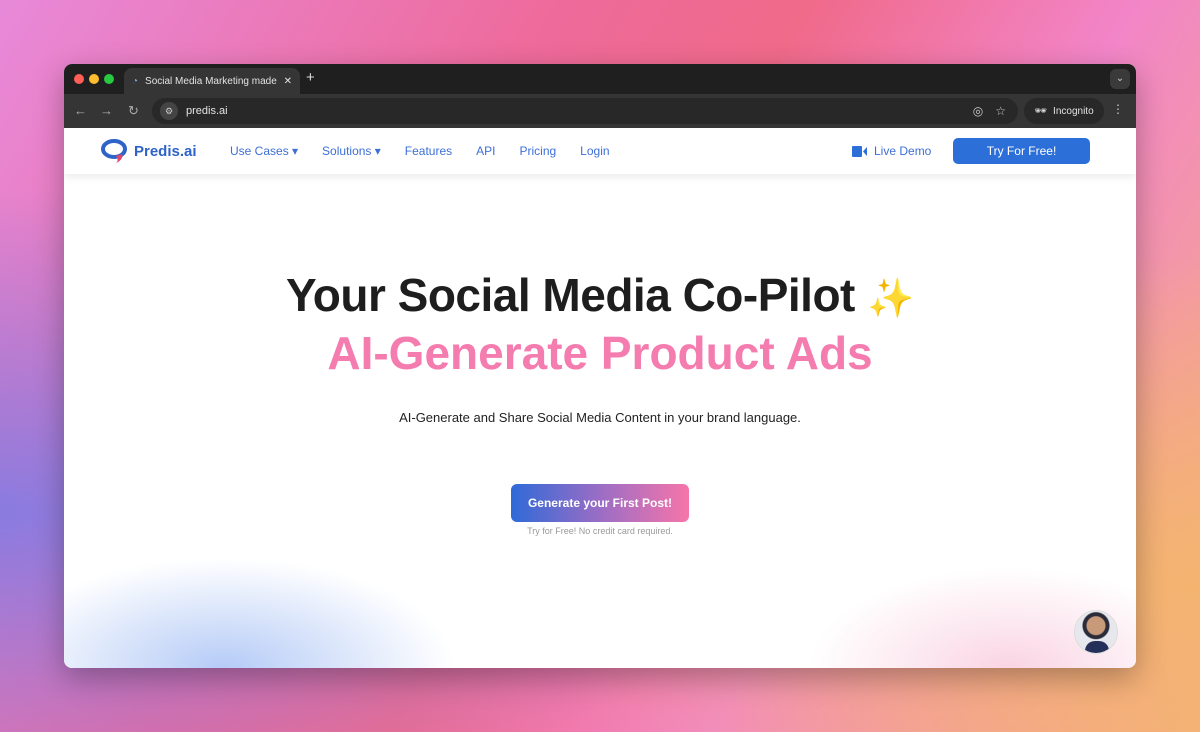 The image size is (1200, 732). Describe the element at coordinates (264, 151) in the screenshot. I see `menu-use-cases: Use Cases ▾` at that location.